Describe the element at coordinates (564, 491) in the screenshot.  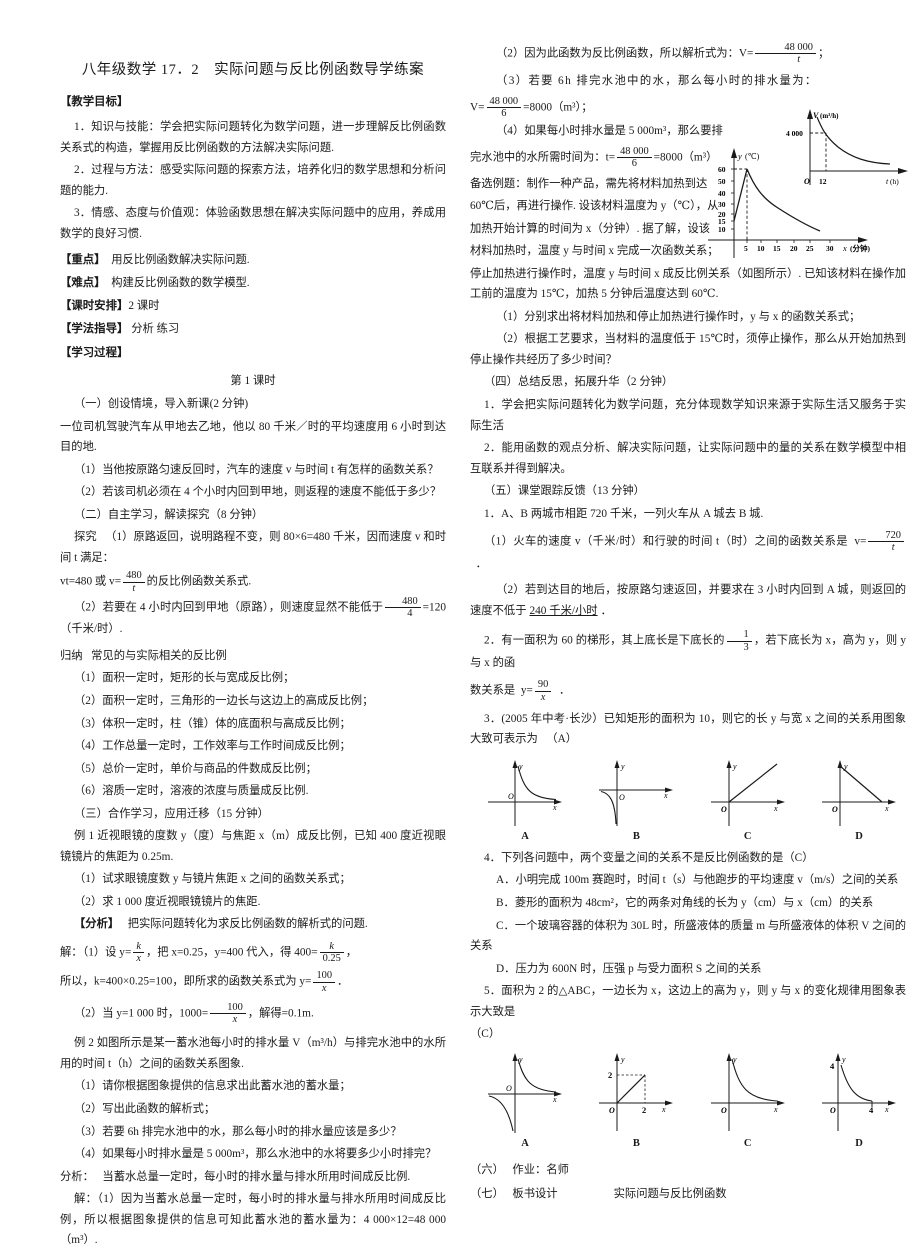
I see `section-five-heading: （五）课堂跟踪反馈（13 分钟）` at that location.